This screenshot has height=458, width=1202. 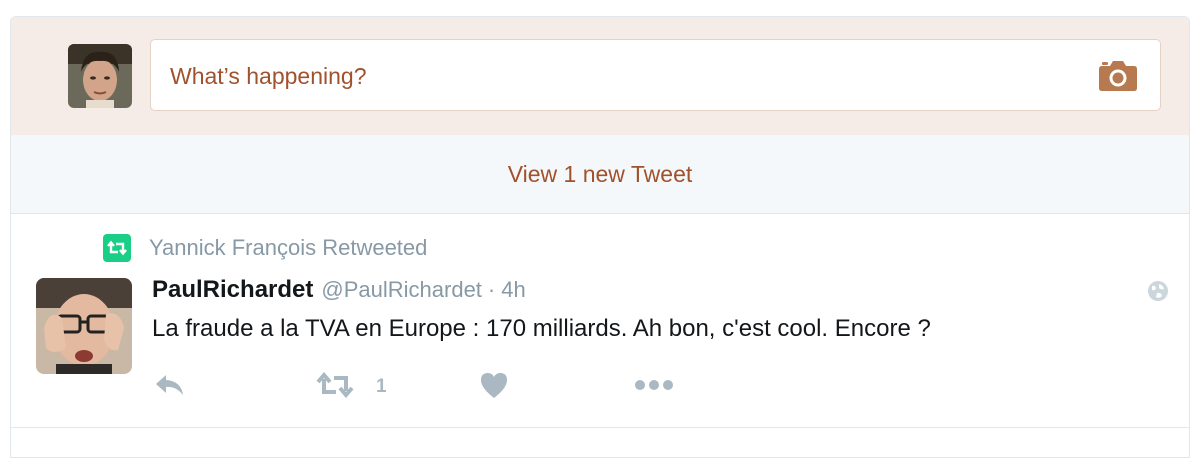 I want to click on heart-icon, so click(x=494, y=387).